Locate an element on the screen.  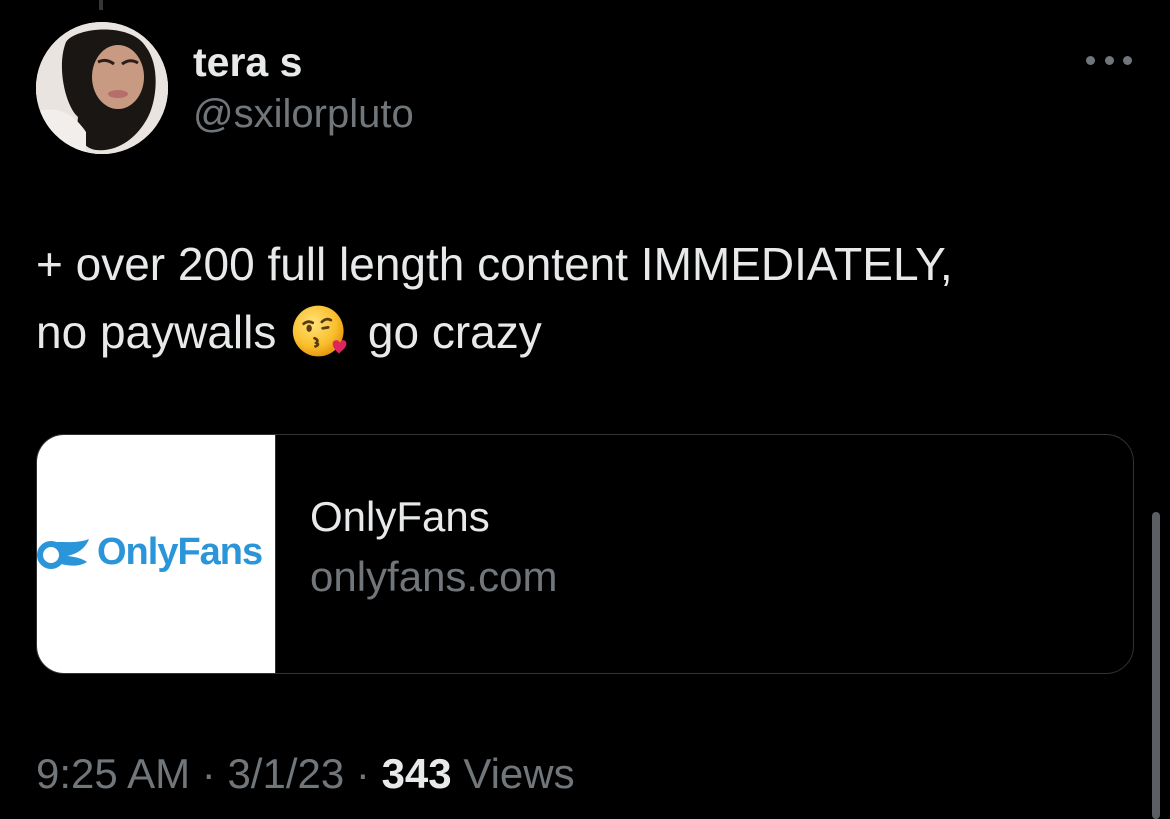
tweet-line-2: no paywalls go crazy is located at coordinates (586, 332).